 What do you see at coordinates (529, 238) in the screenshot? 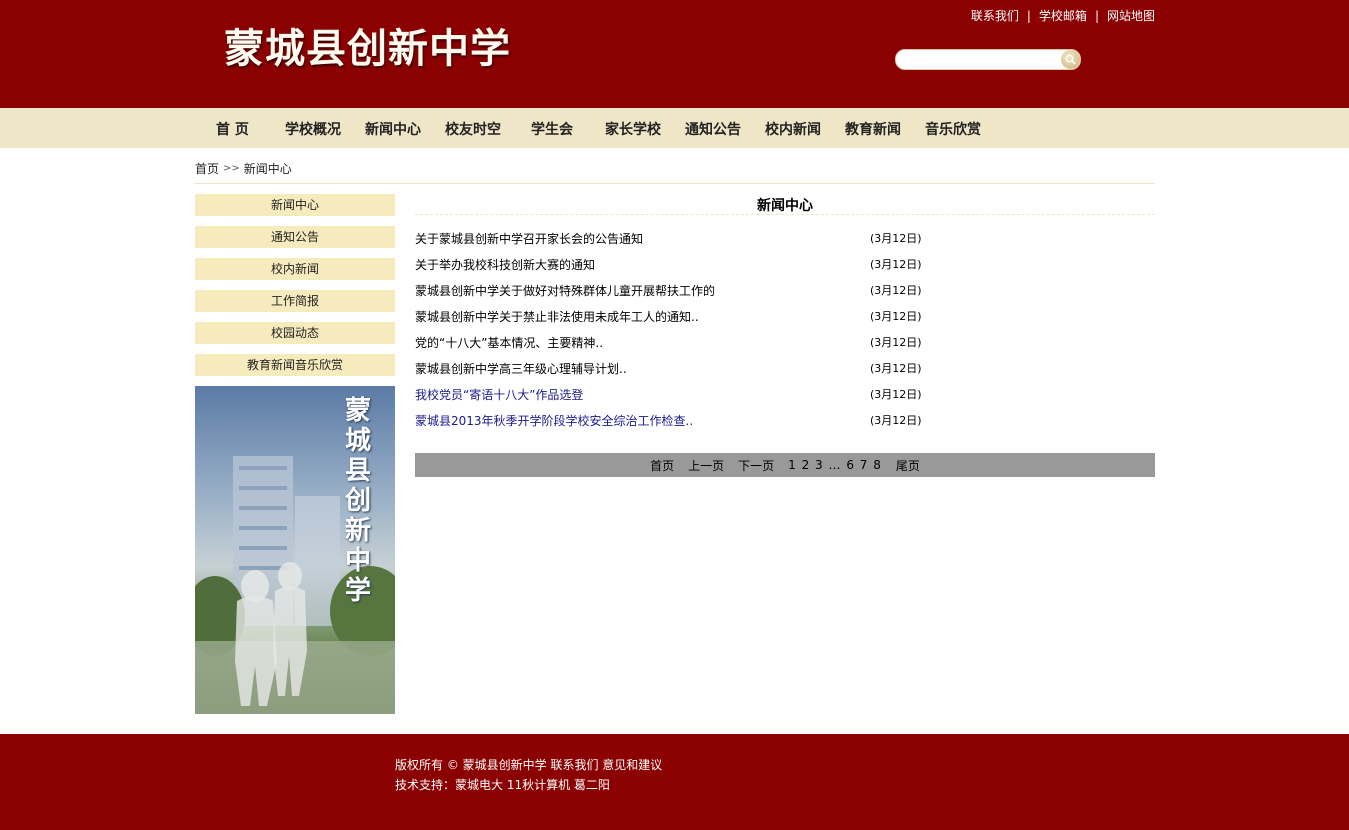
I see `news-link: 关于蒙城县创新中学召开家长会的公告通知` at bounding box center [529, 238].